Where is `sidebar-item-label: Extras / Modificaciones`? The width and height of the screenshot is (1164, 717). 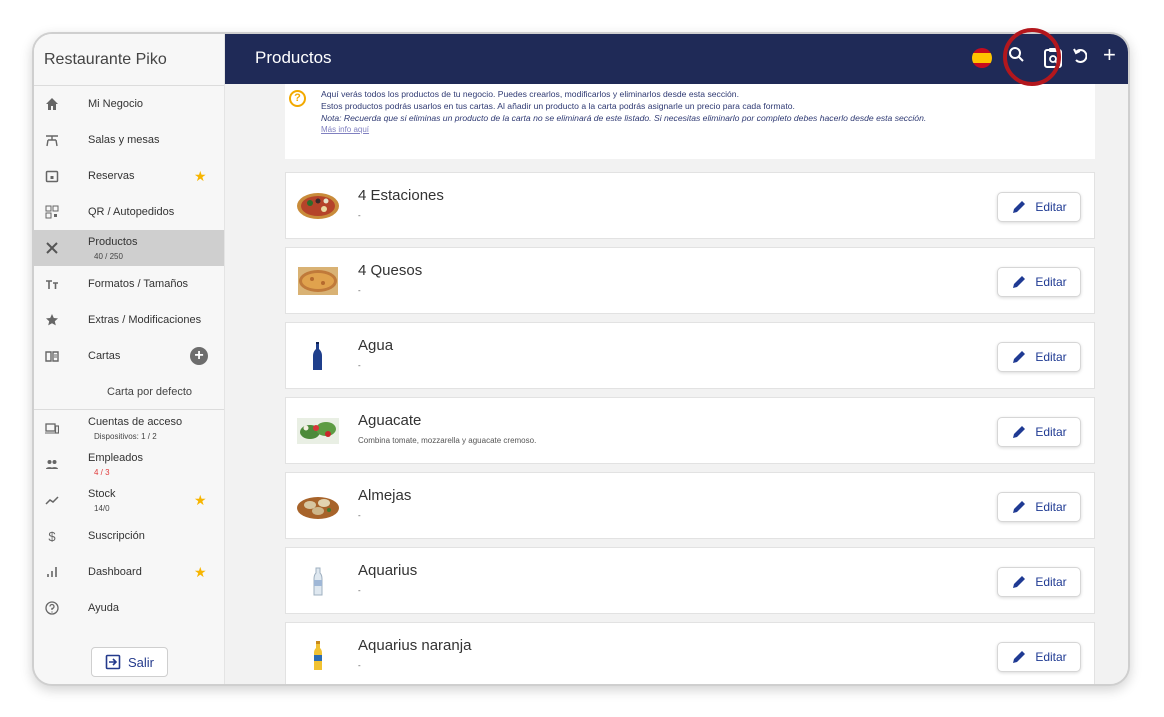 sidebar-item-label: Extras / Modificaciones is located at coordinates (145, 320).